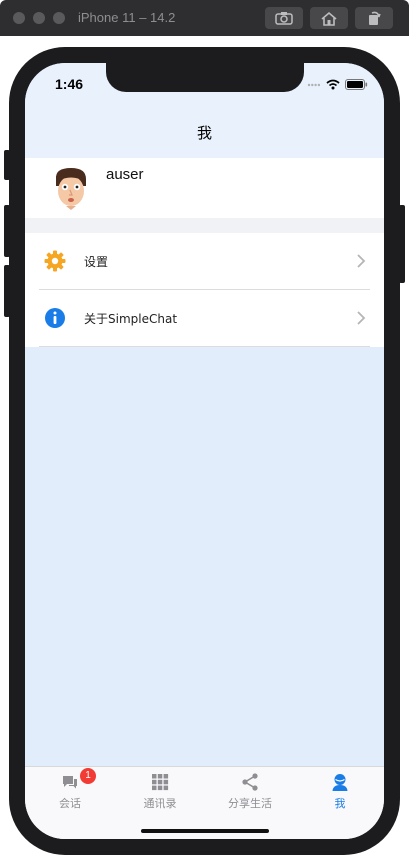 The height and width of the screenshot is (857, 409). I want to click on signal-icon, so click(314, 84).